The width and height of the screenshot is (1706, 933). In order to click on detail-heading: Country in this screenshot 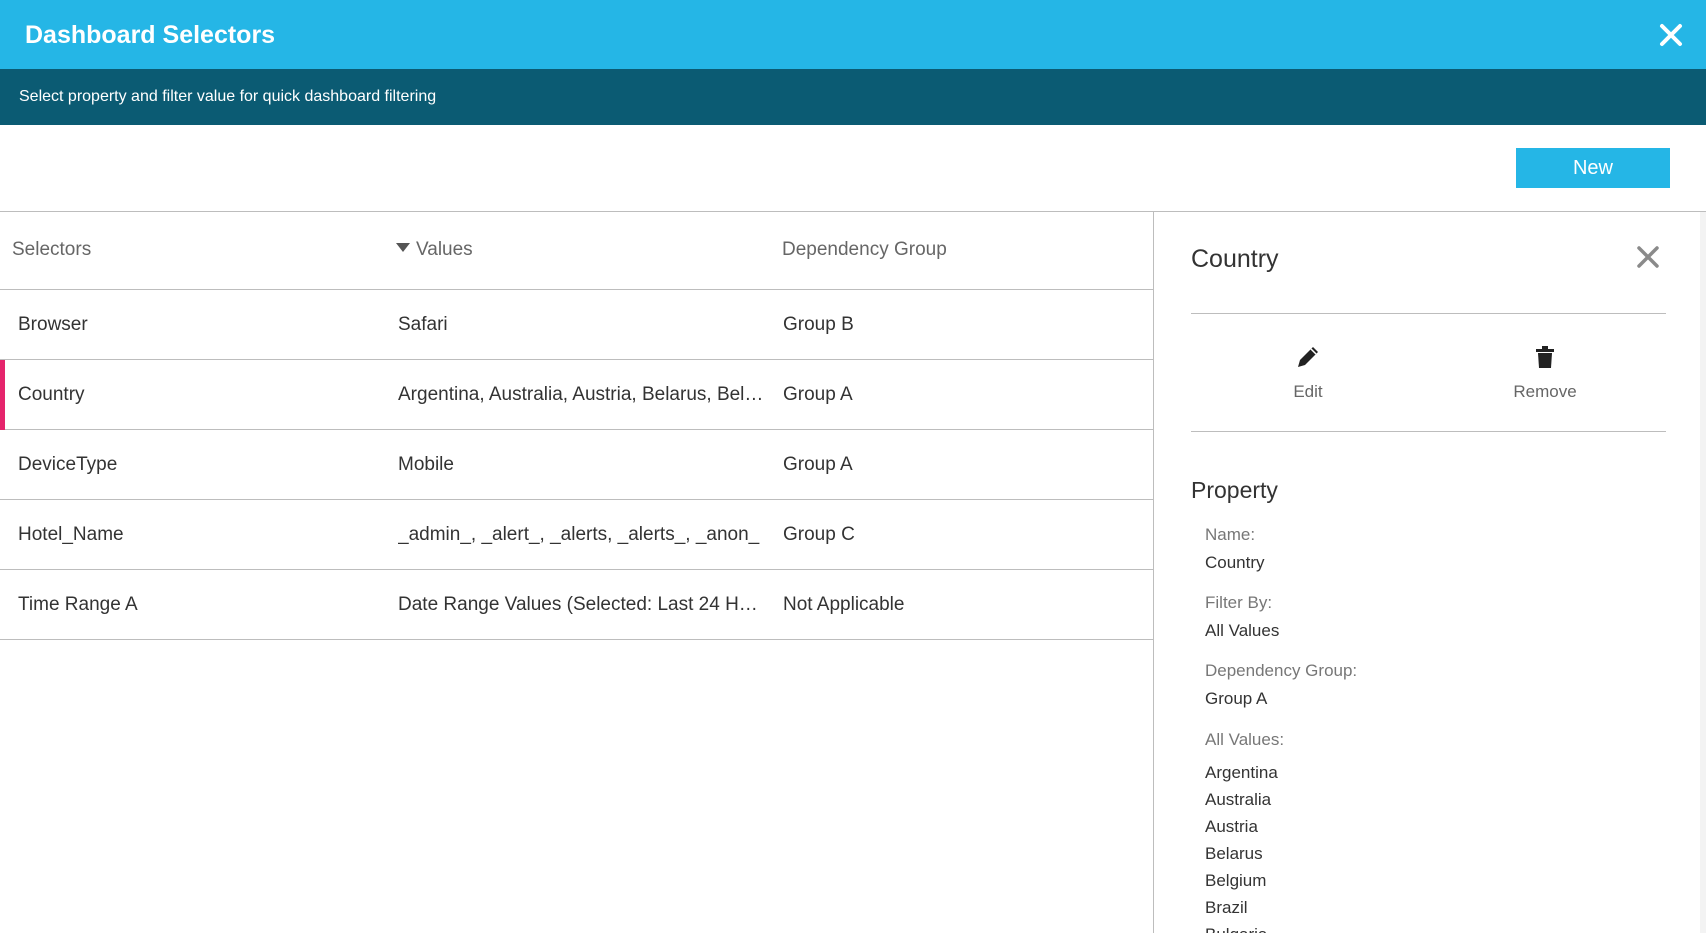, I will do `click(1235, 259)`.